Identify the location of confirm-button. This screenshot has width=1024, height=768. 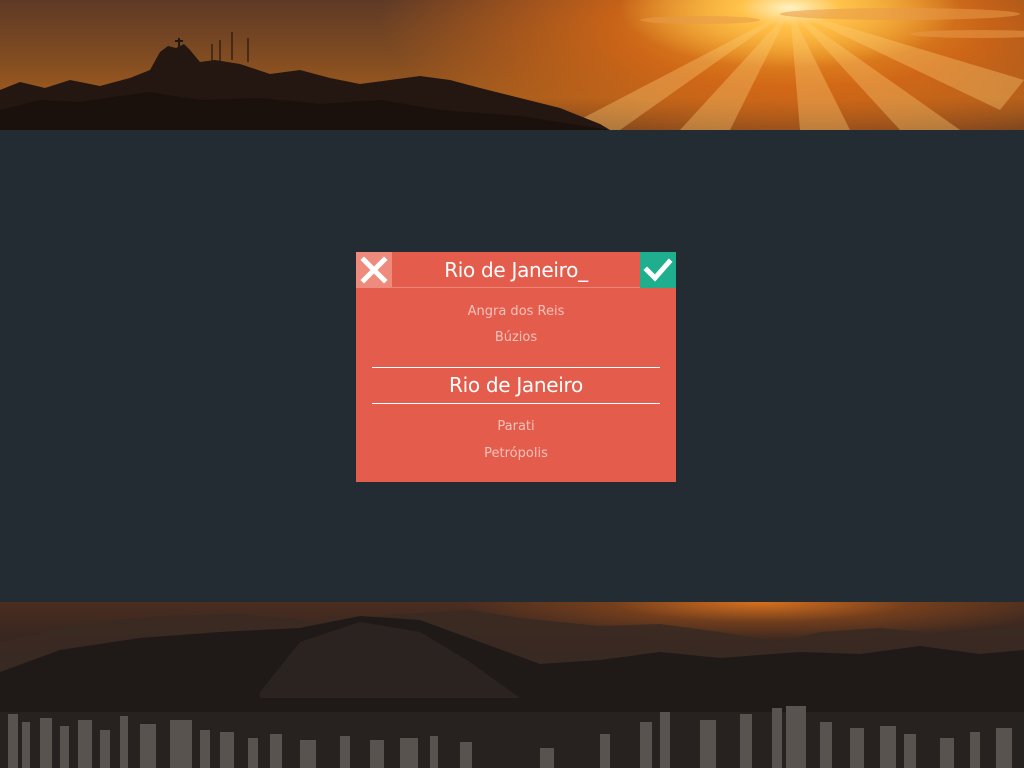
(658, 270).